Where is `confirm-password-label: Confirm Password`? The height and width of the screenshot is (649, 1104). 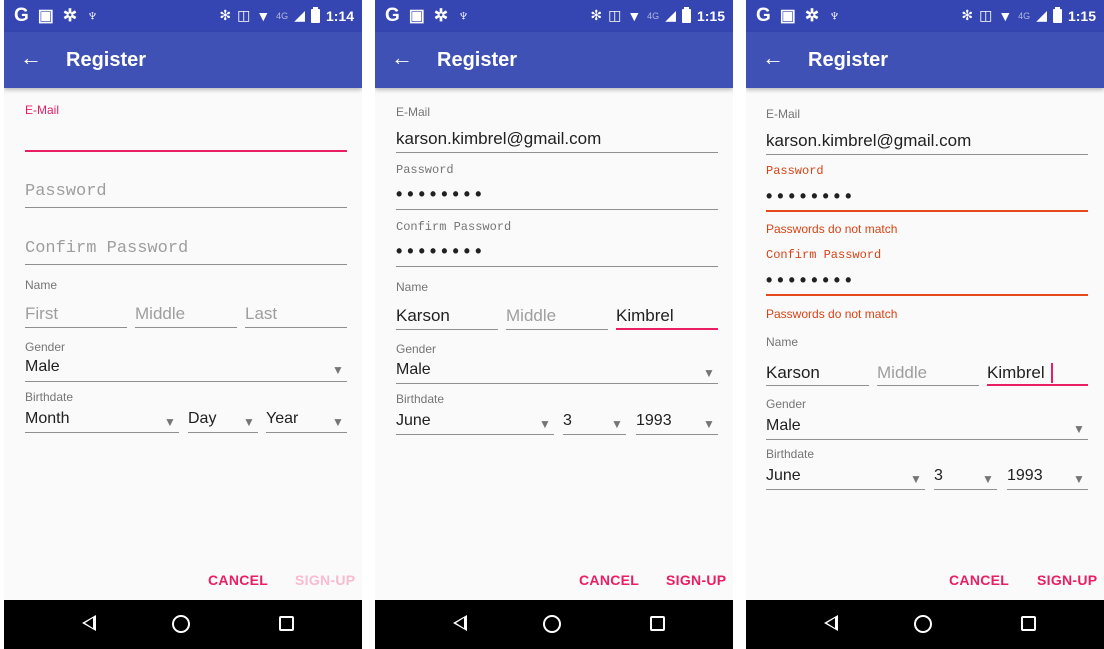 confirm-password-label: Confirm Password is located at coordinates (824, 255).